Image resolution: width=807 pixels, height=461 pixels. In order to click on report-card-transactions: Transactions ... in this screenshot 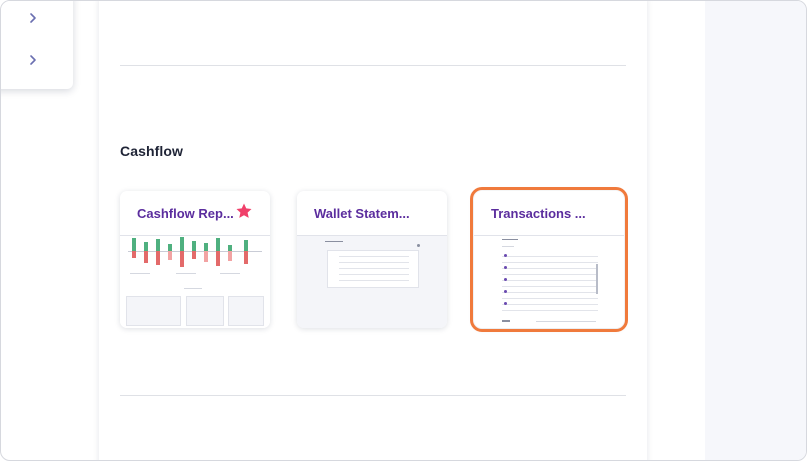, I will do `click(549, 259)`.